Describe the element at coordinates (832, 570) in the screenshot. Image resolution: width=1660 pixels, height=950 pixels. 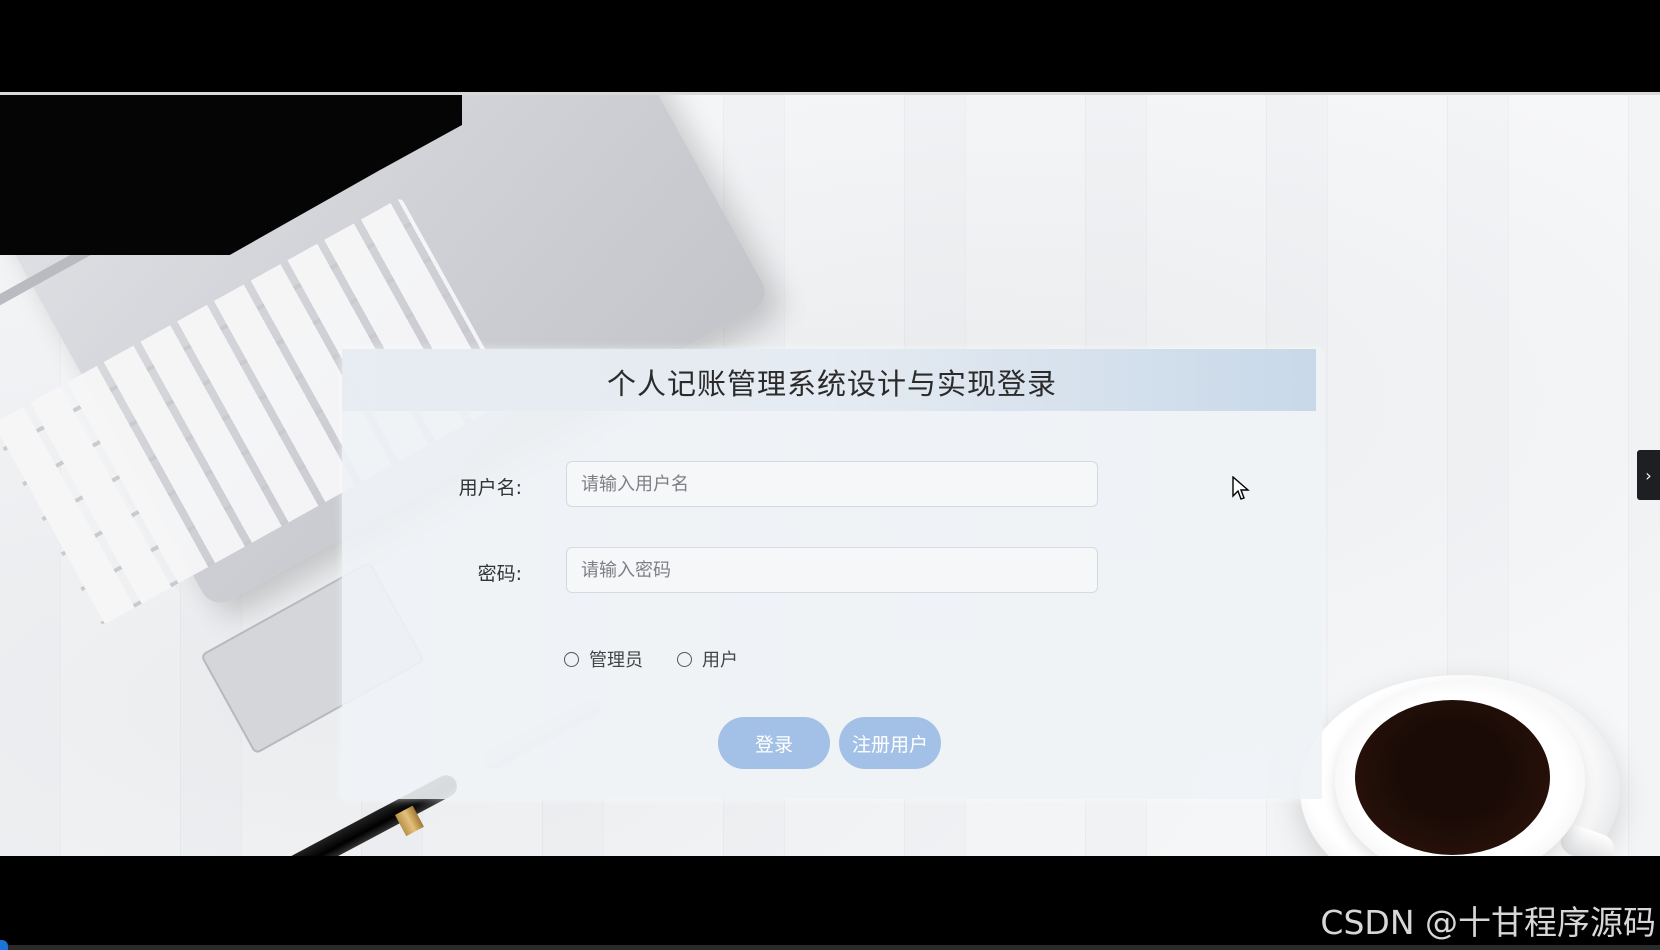
I see `password-input` at that location.